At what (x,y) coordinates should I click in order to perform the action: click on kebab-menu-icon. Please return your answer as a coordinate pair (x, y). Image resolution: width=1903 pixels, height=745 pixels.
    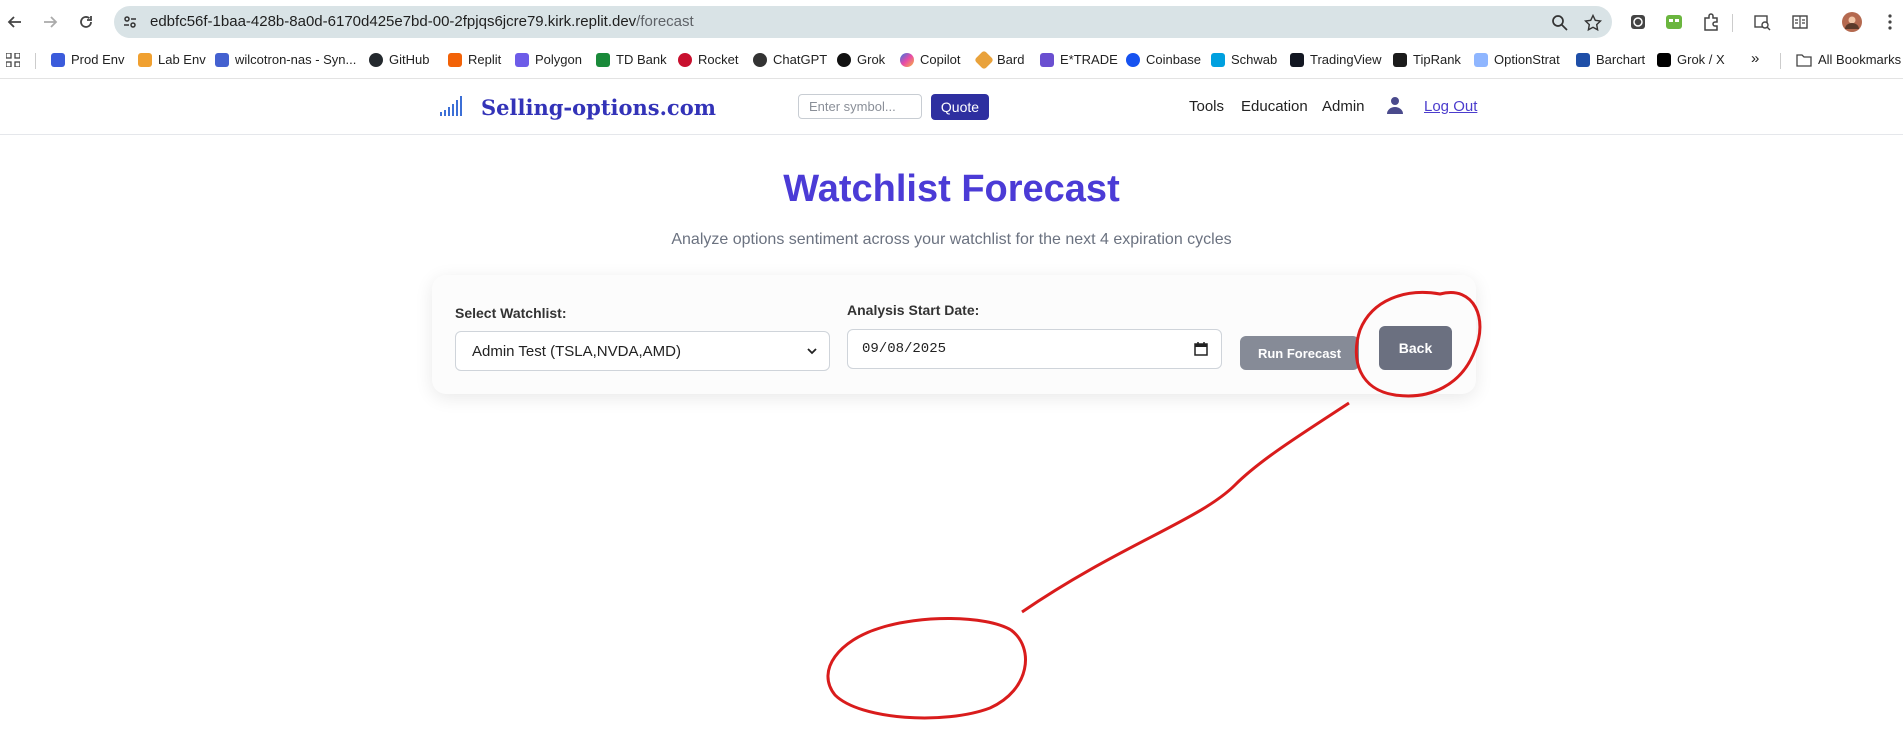
    Looking at the image, I should click on (1890, 22).